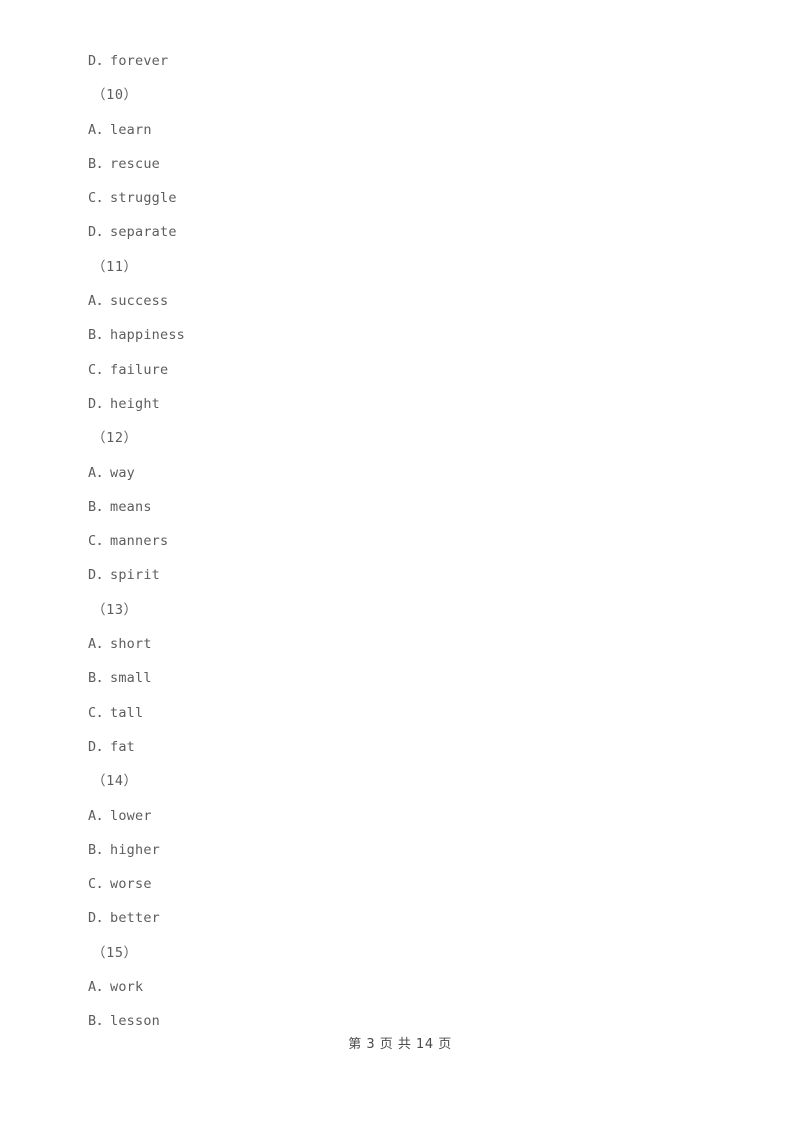 The image size is (800, 1132). What do you see at coordinates (120, 506) in the screenshot?
I see `answer-option: B．means` at bounding box center [120, 506].